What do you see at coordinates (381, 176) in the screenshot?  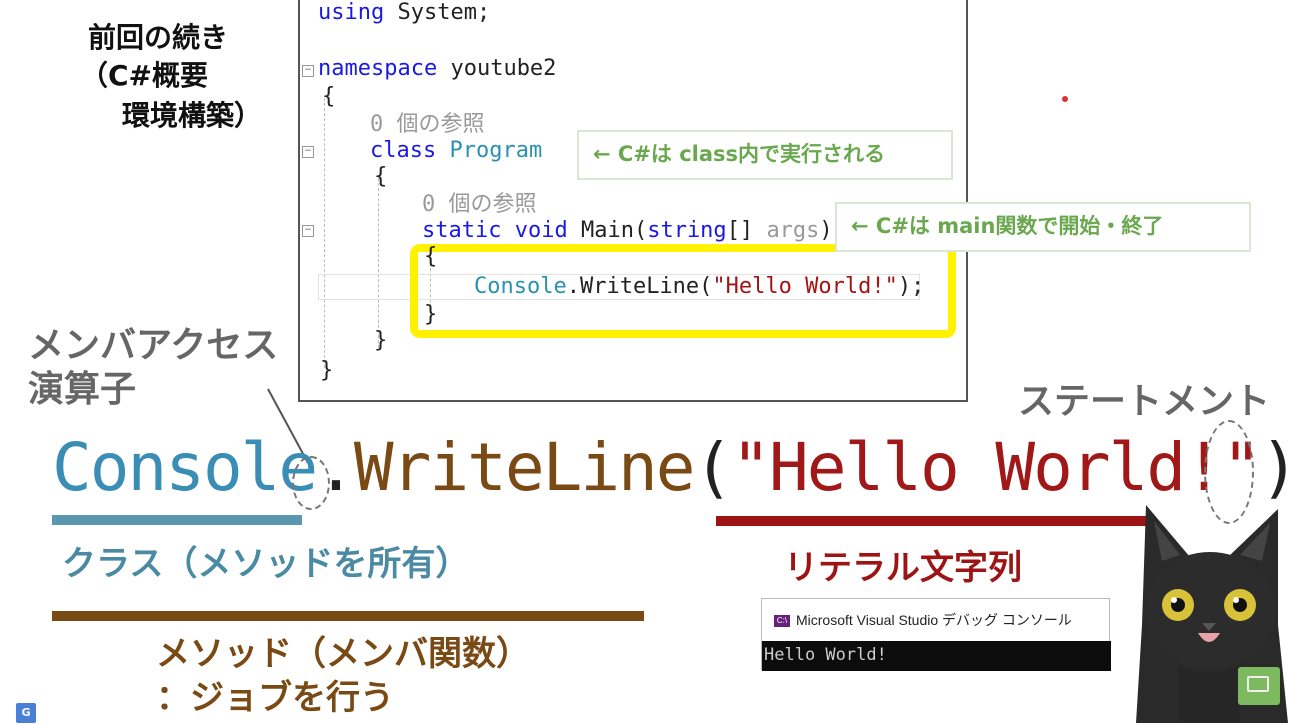 I see `code-line-class-open: {` at bounding box center [381, 176].